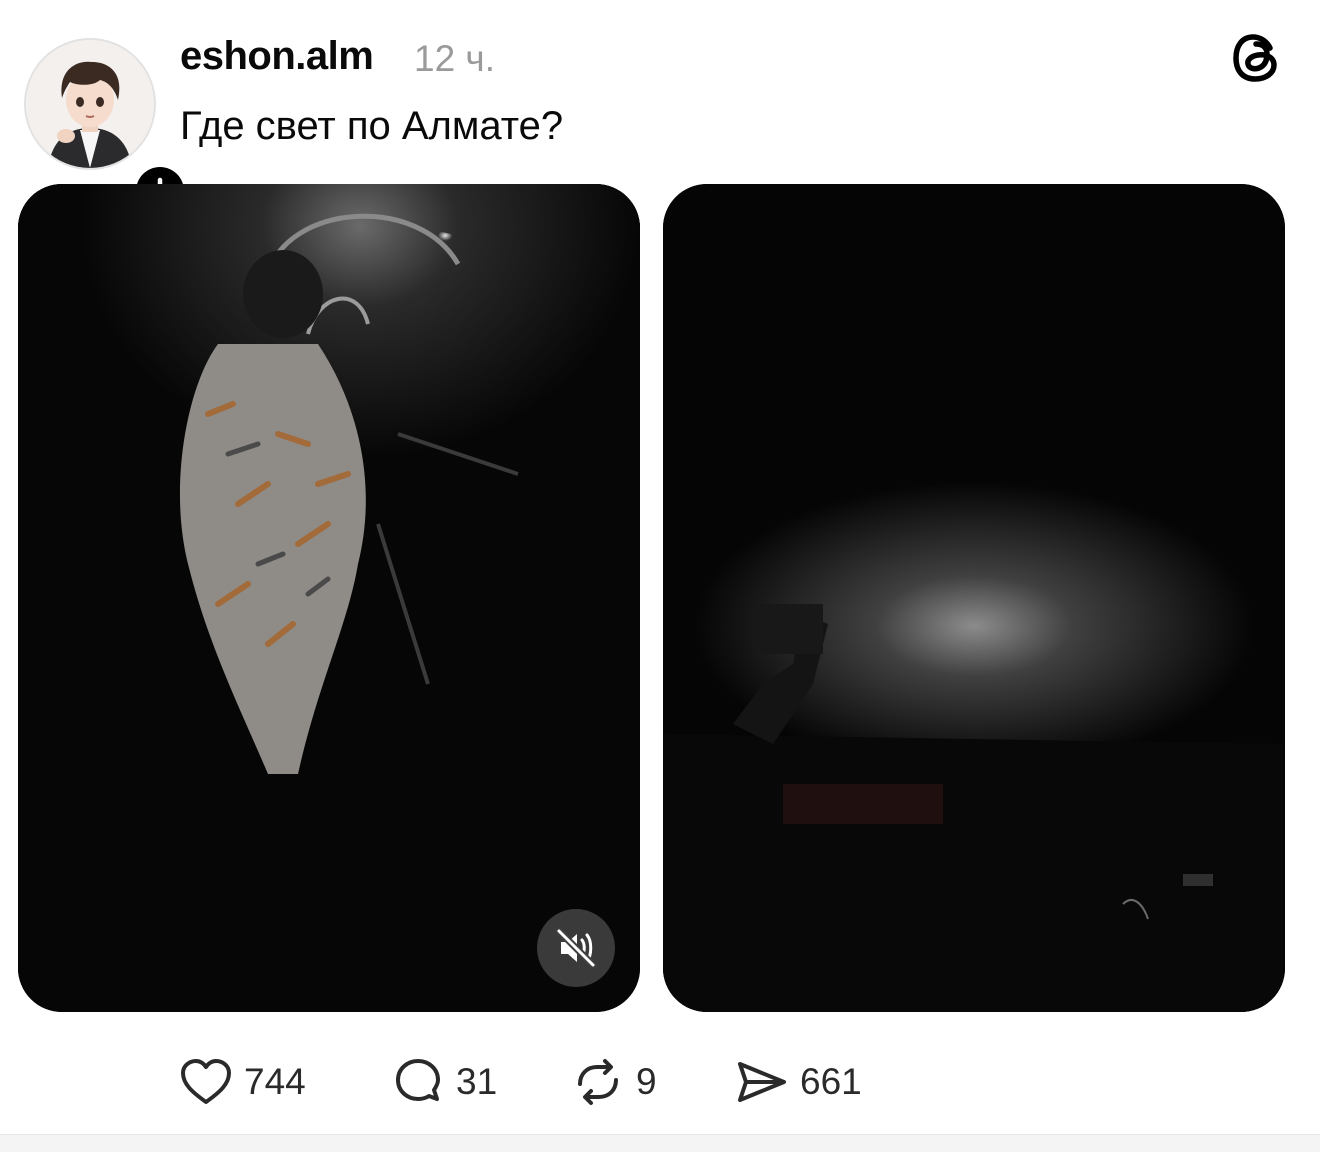  Describe the element at coordinates (831, 1081) in the screenshot. I see `share-count: 661` at that location.